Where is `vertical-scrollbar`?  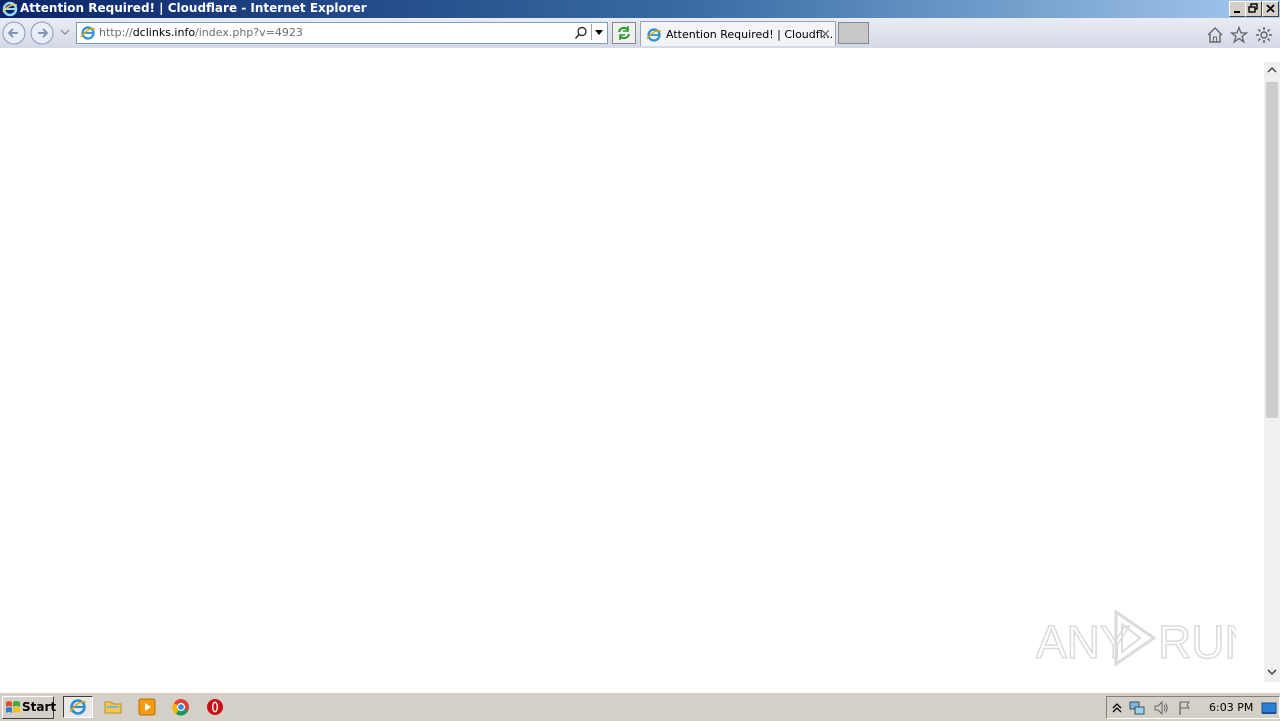 vertical-scrollbar is located at coordinates (1272, 372).